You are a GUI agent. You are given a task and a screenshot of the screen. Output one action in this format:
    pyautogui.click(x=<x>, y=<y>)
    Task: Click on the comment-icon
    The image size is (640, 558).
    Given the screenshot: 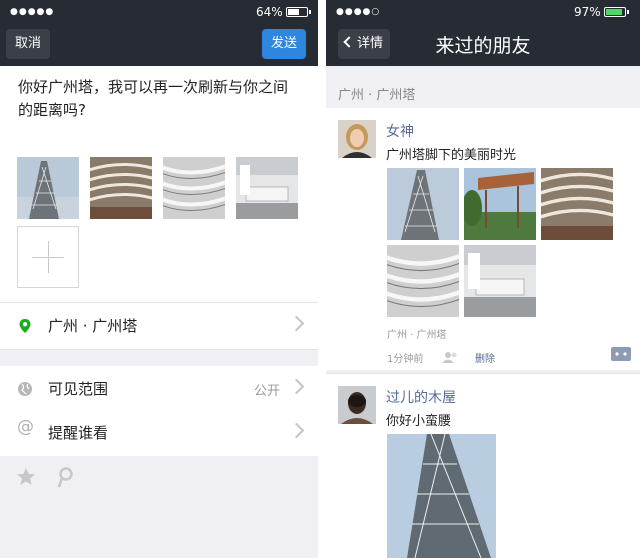 What is the action you would take?
    pyautogui.click(x=621, y=356)
    